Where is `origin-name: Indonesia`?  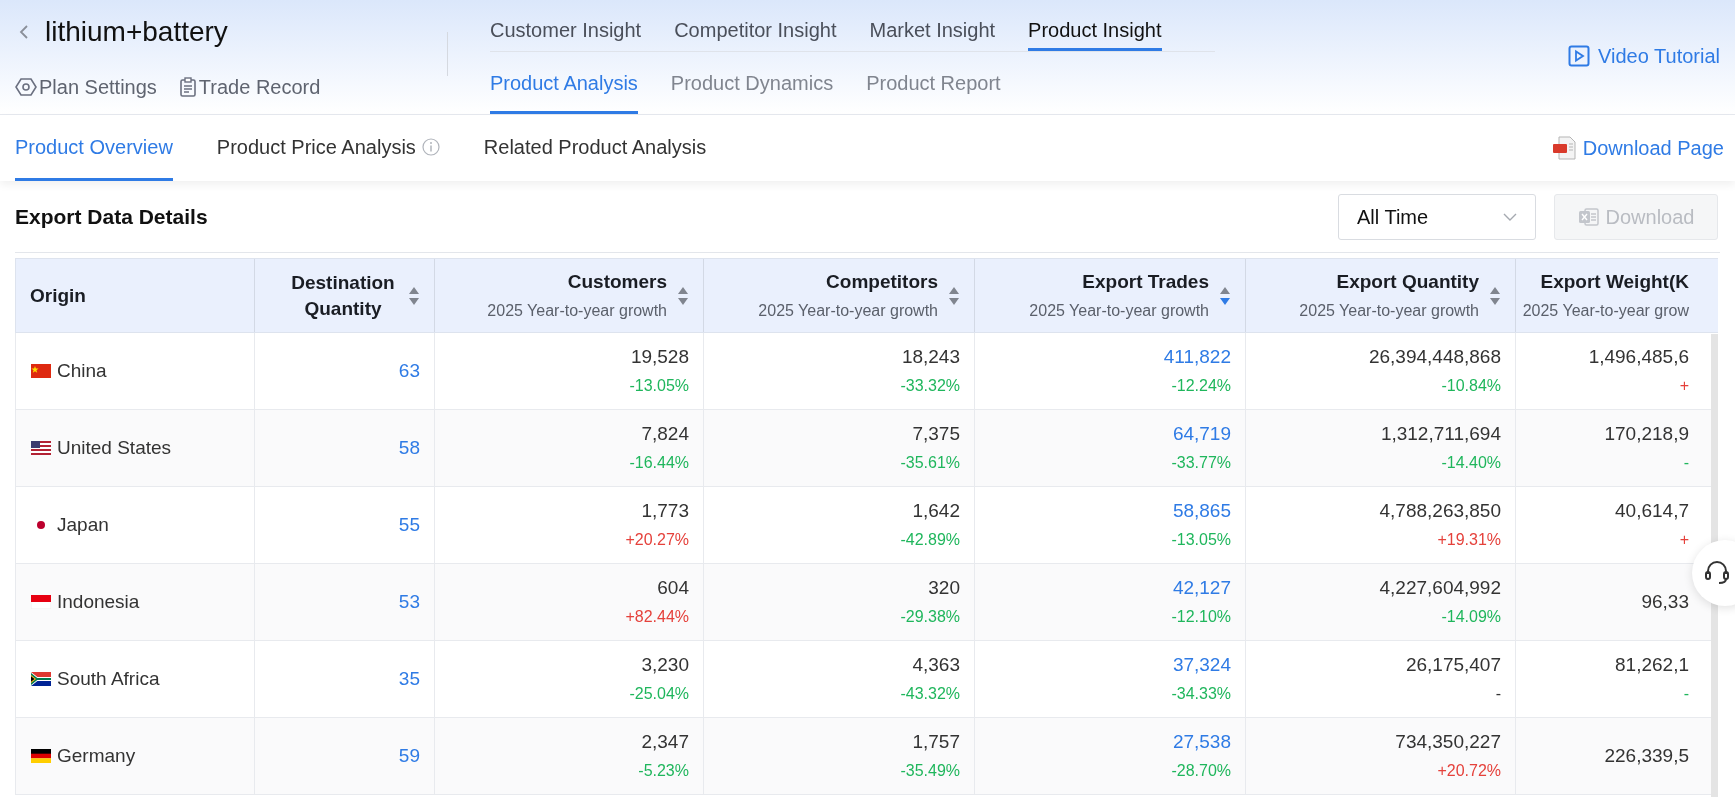 origin-name: Indonesia is located at coordinates (98, 601).